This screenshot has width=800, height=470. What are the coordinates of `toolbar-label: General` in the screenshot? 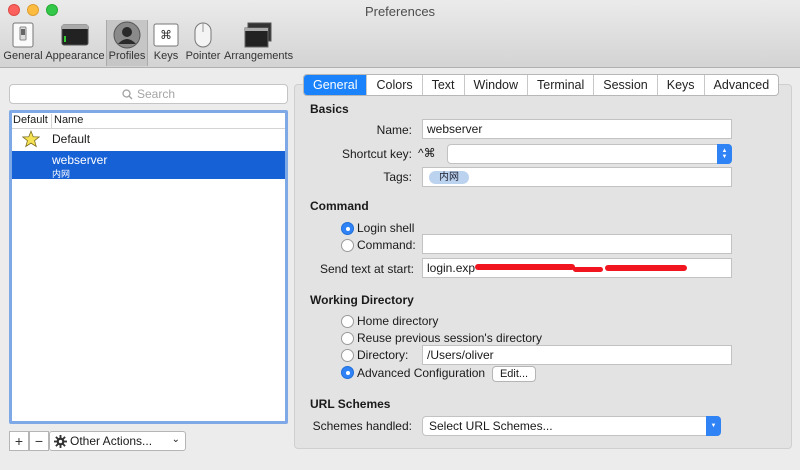 It's located at (23, 56).